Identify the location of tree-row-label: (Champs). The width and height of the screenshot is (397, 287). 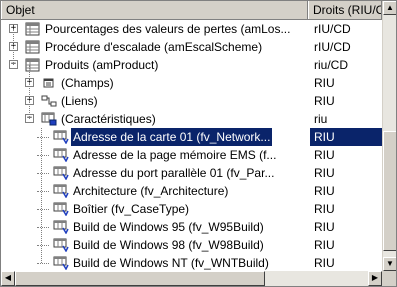
(87, 83).